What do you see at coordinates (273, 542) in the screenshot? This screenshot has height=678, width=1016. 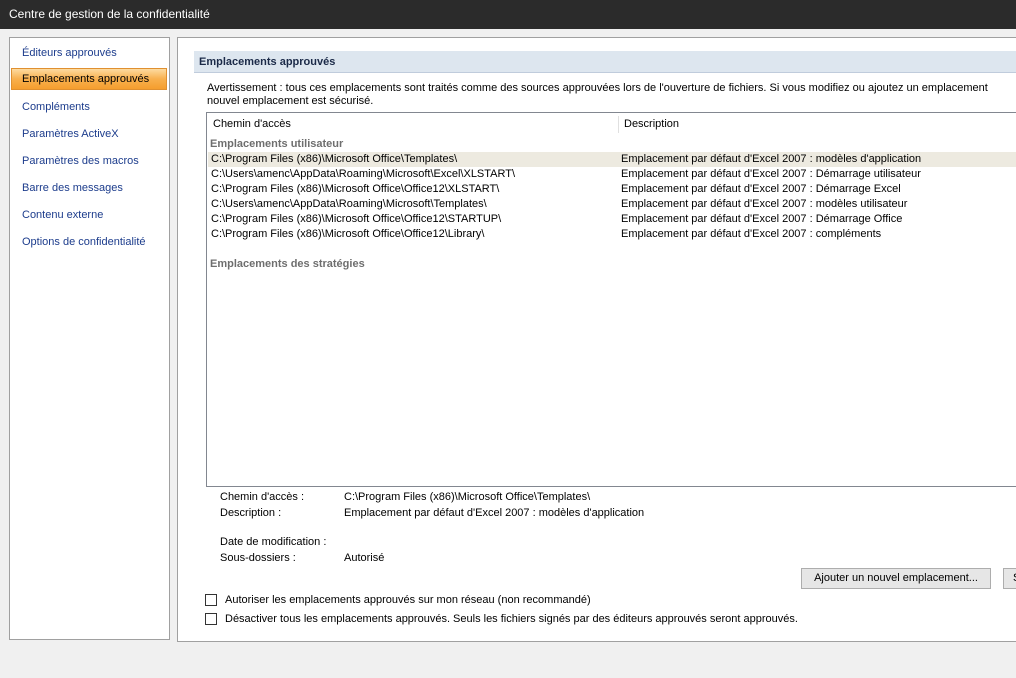 I see `detail-modified-label: Date de modification :` at bounding box center [273, 542].